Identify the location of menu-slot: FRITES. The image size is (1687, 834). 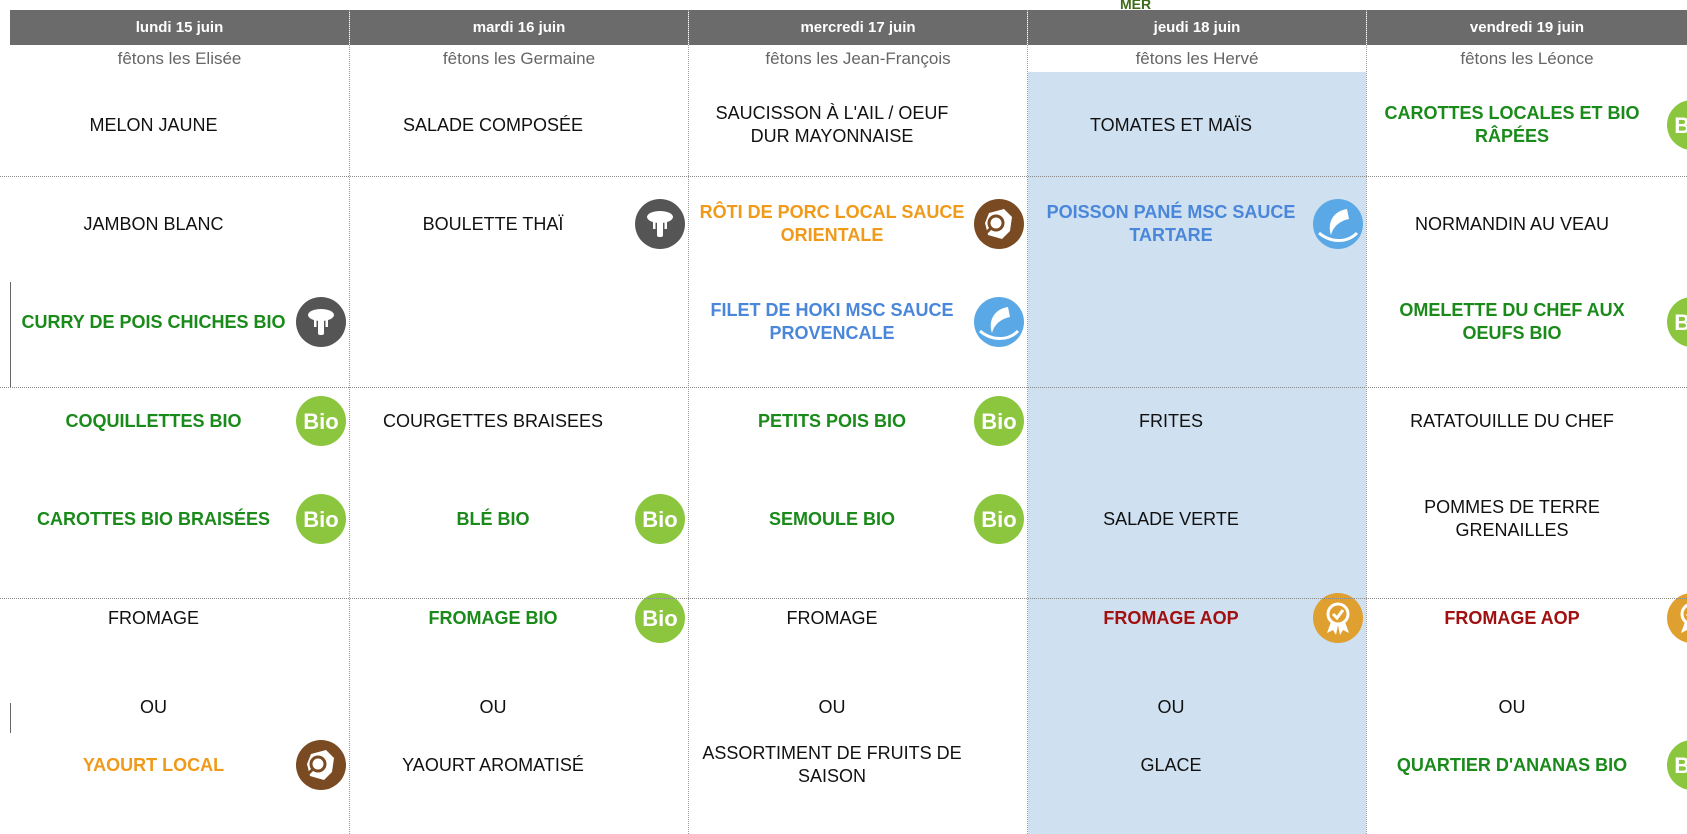
(1197, 421).